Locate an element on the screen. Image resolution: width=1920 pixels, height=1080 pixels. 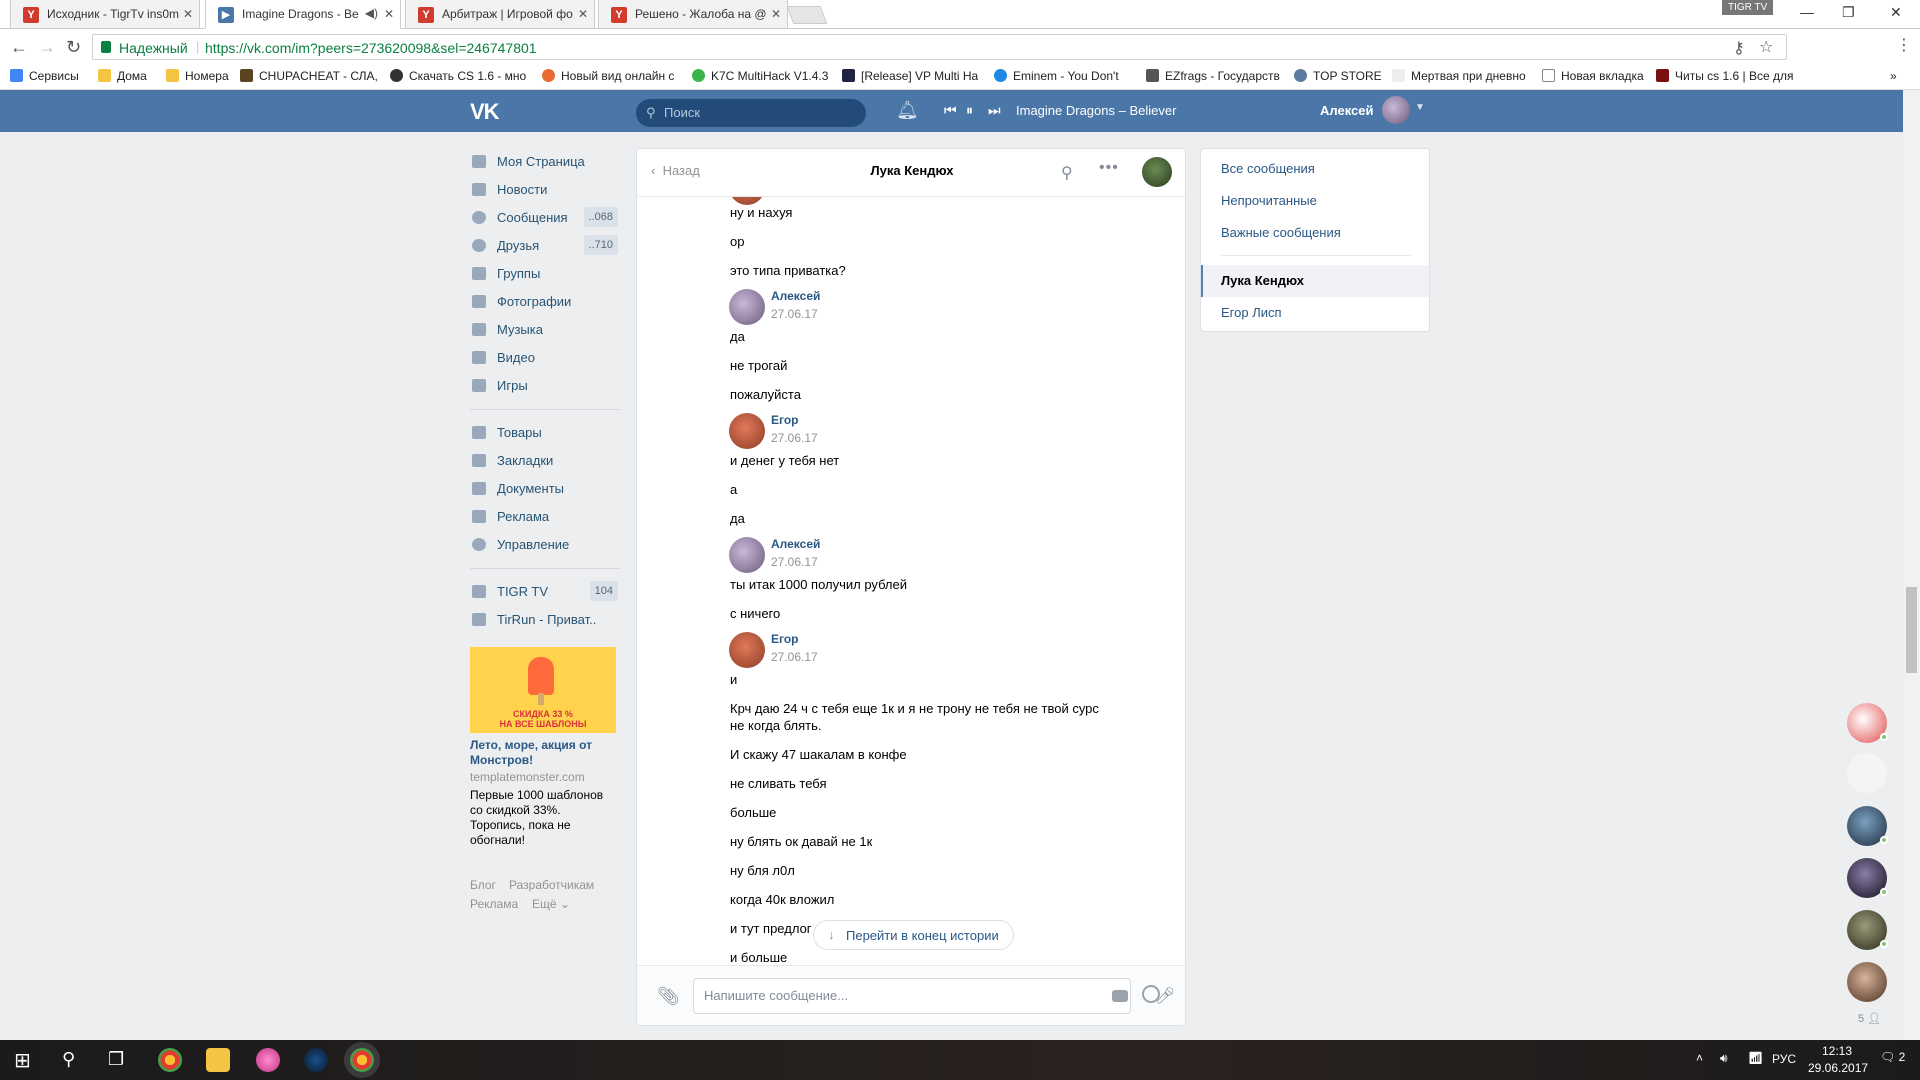
new-tab-button is located at coordinates (807, 15).